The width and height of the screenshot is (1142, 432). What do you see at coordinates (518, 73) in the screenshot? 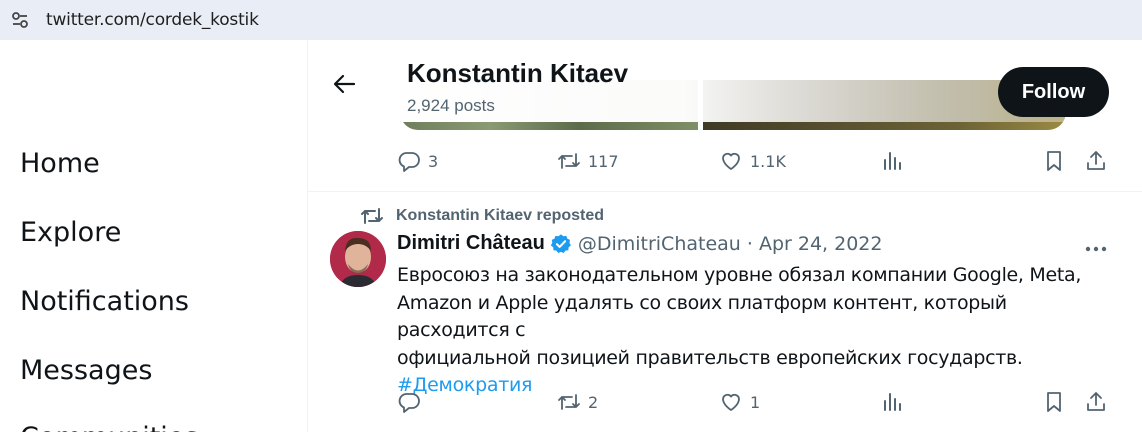
I see `page-title: Konstantin Kitaev` at bounding box center [518, 73].